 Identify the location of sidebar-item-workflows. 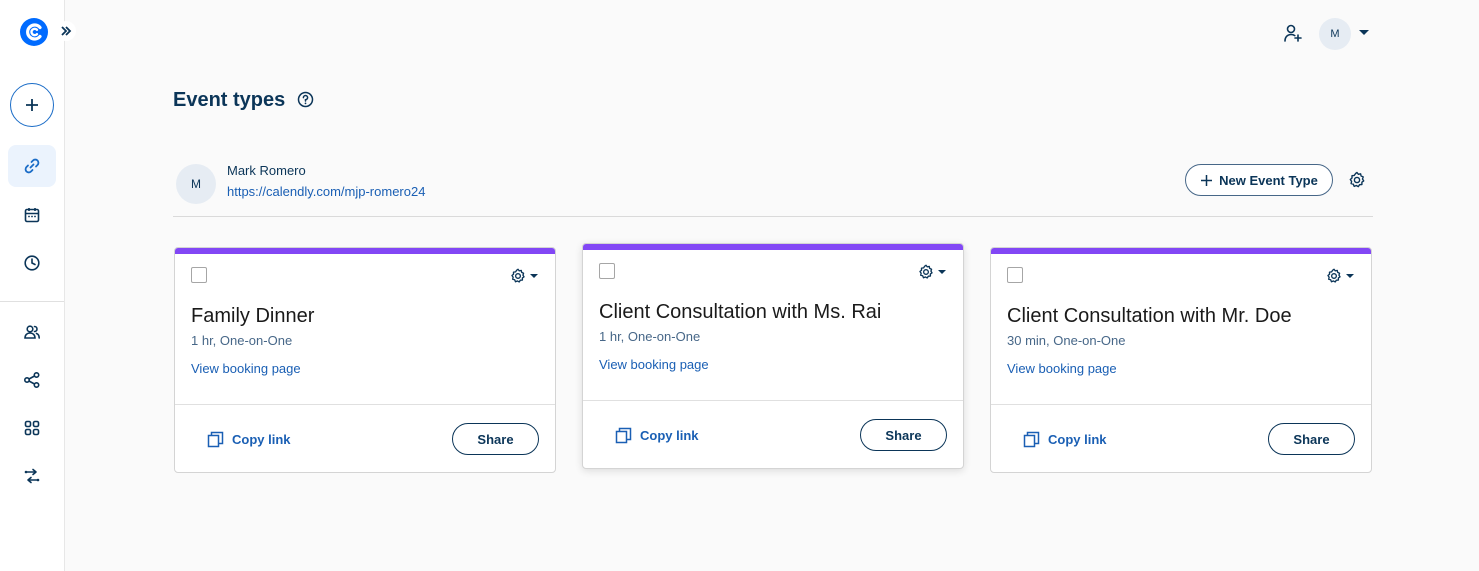
(32, 380).